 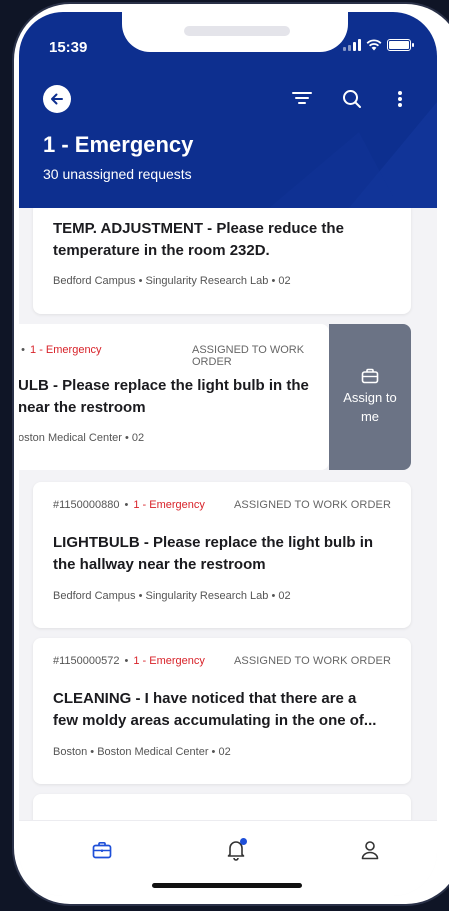 What do you see at coordinates (86, 505) in the screenshot?
I see `request-id: #1150000880` at bounding box center [86, 505].